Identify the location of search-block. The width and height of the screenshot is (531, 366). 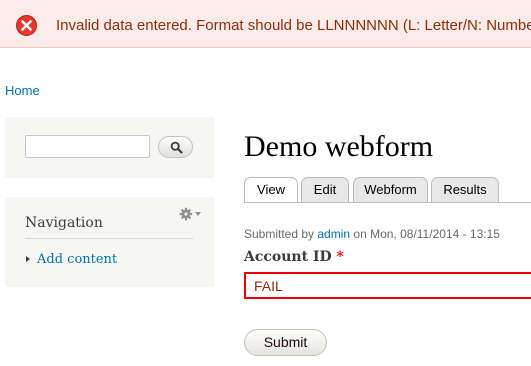
(109, 147).